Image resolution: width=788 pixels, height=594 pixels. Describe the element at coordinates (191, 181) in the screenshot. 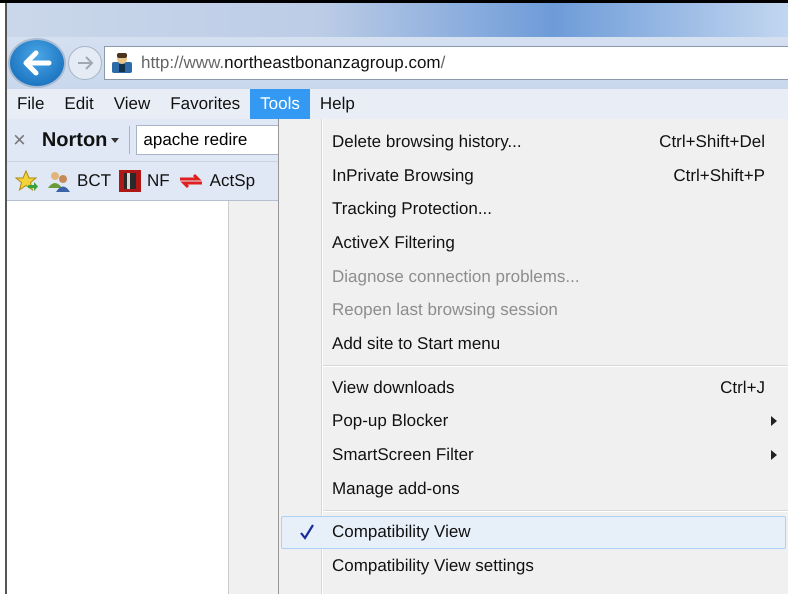

I see `arrows-icon` at that location.